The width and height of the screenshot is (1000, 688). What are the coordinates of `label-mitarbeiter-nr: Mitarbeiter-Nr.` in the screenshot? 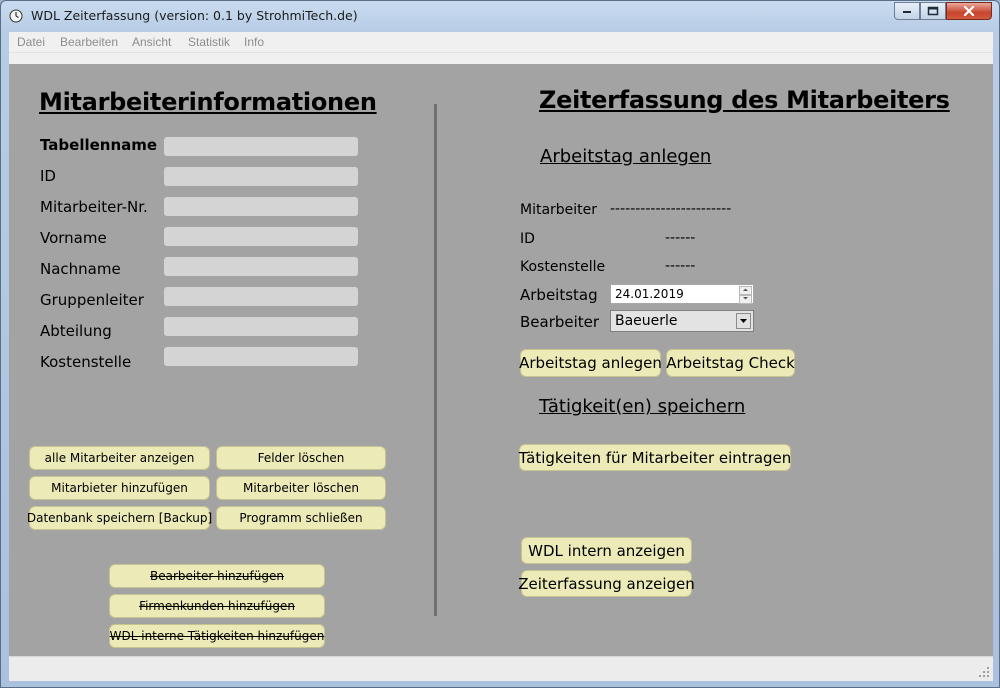 It's located at (94, 207).